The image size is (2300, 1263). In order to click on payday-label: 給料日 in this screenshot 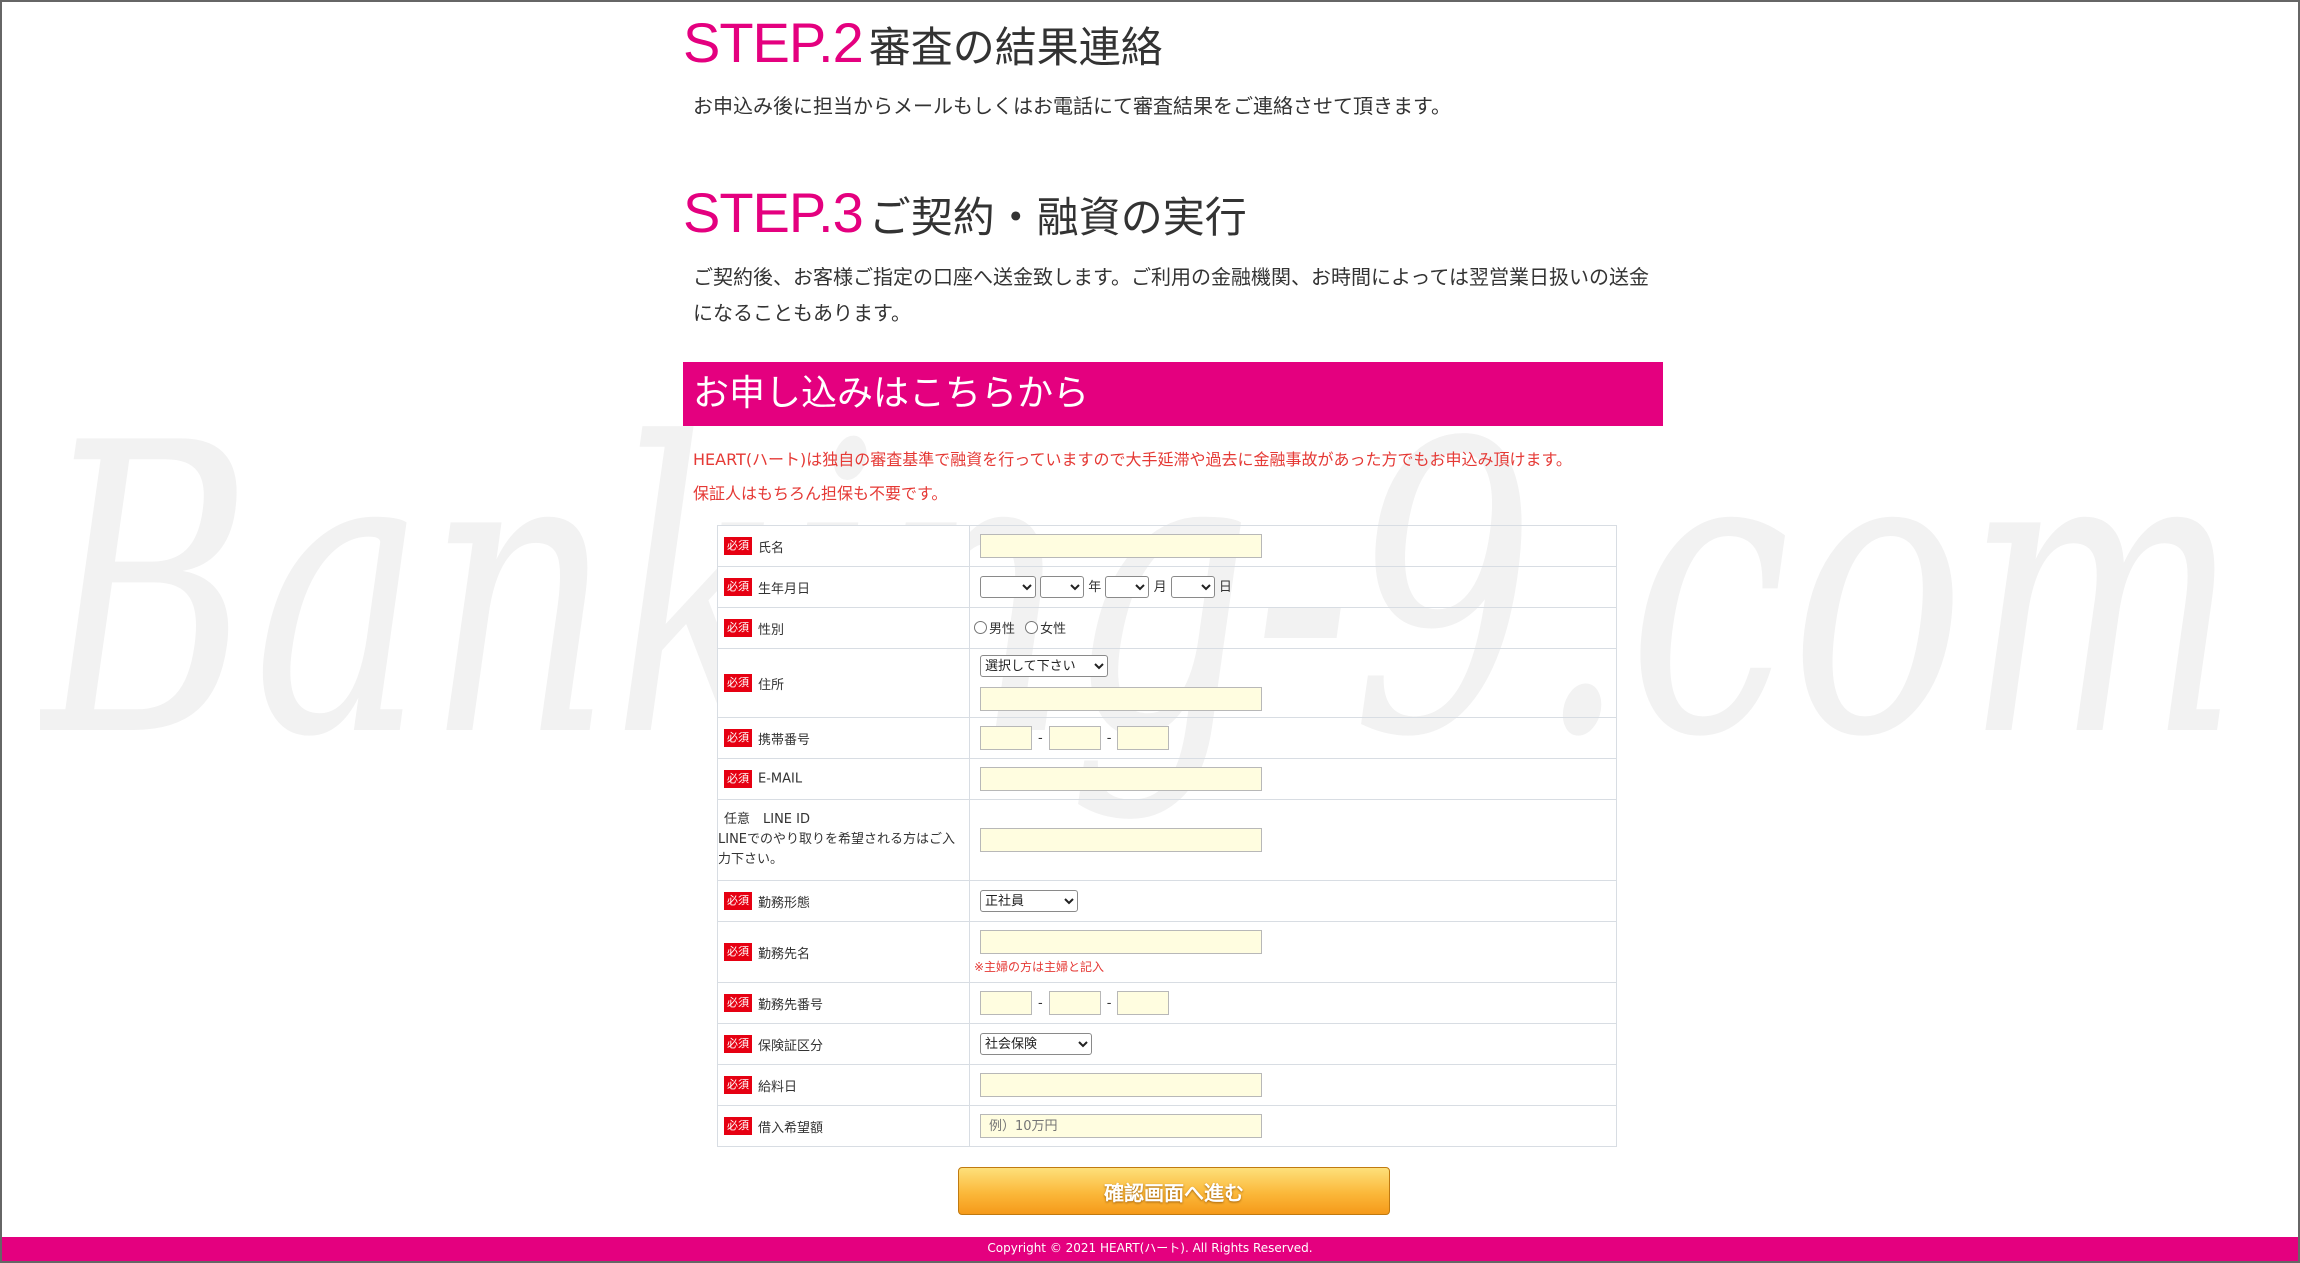, I will do `click(778, 1087)`.